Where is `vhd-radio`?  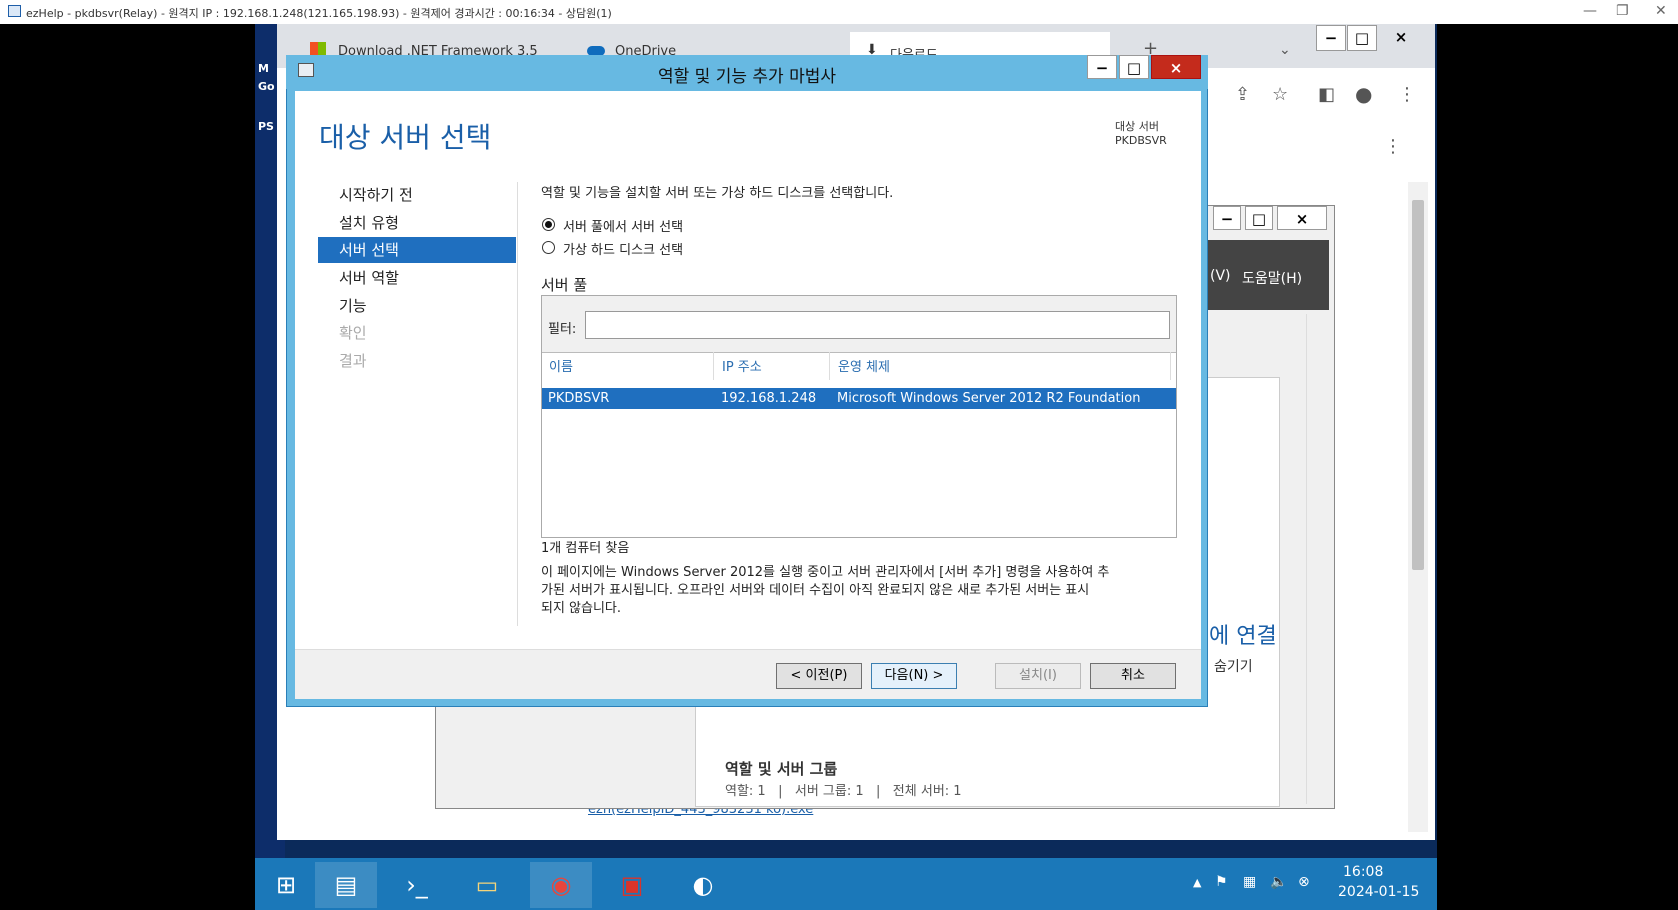
vhd-radio is located at coordinates (548, 247).